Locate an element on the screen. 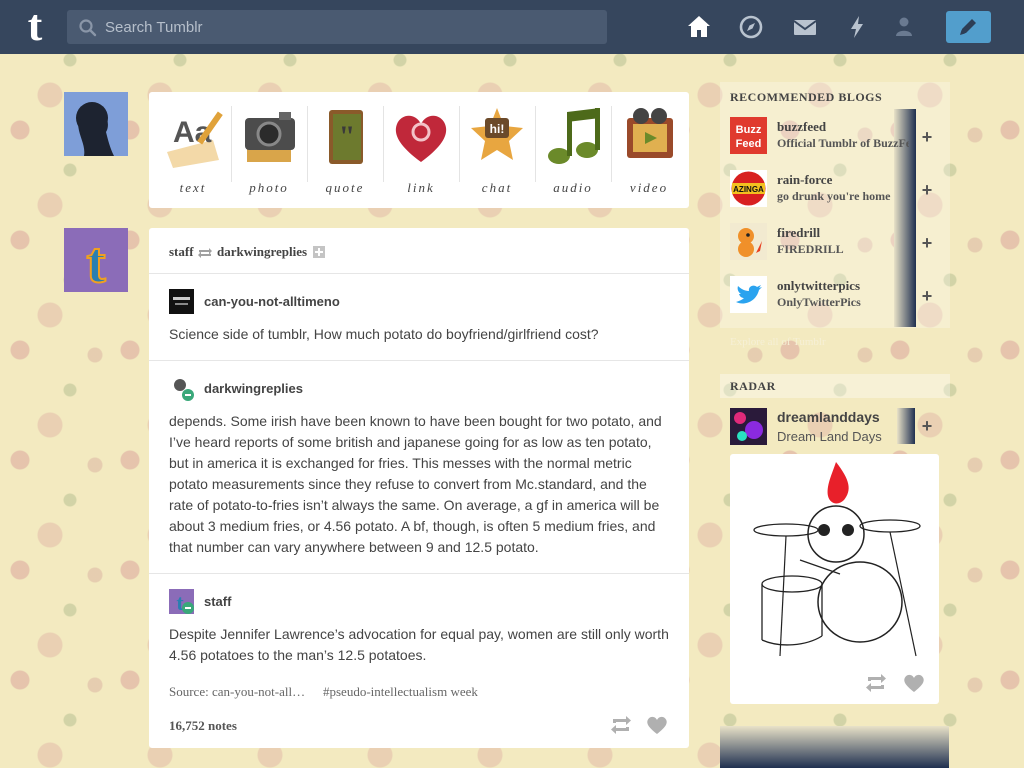 This screenshot has height=768, width=1024. user-avatar: t is located at coordinates (181, 601).